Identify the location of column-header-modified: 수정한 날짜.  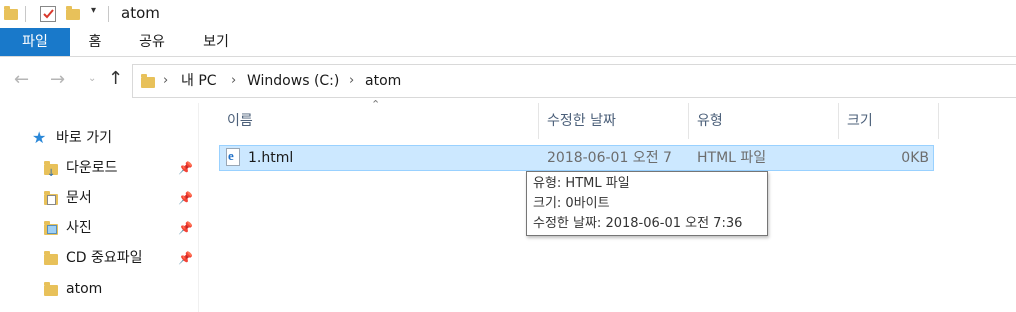
(614, 121).